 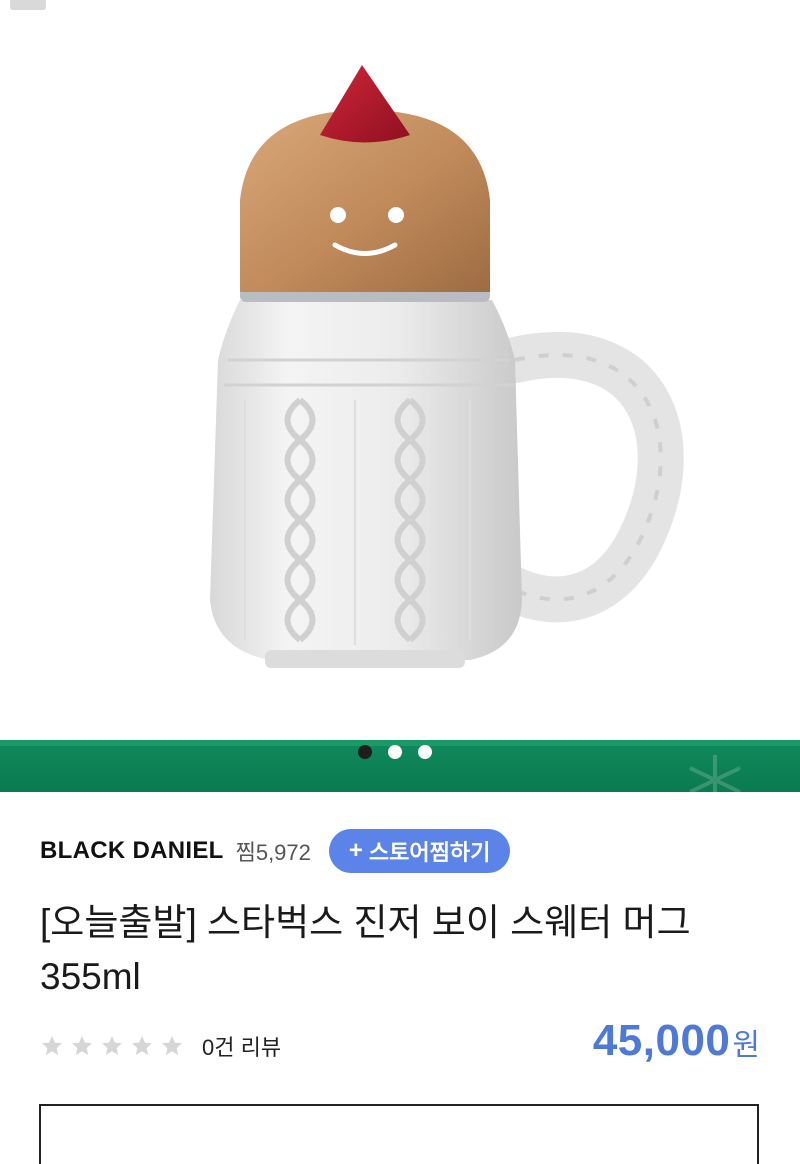 What do you see at coordinates (746, 1045) in the screenshot?
I see `price-currency: 원` at bounding box center [746, 1045].